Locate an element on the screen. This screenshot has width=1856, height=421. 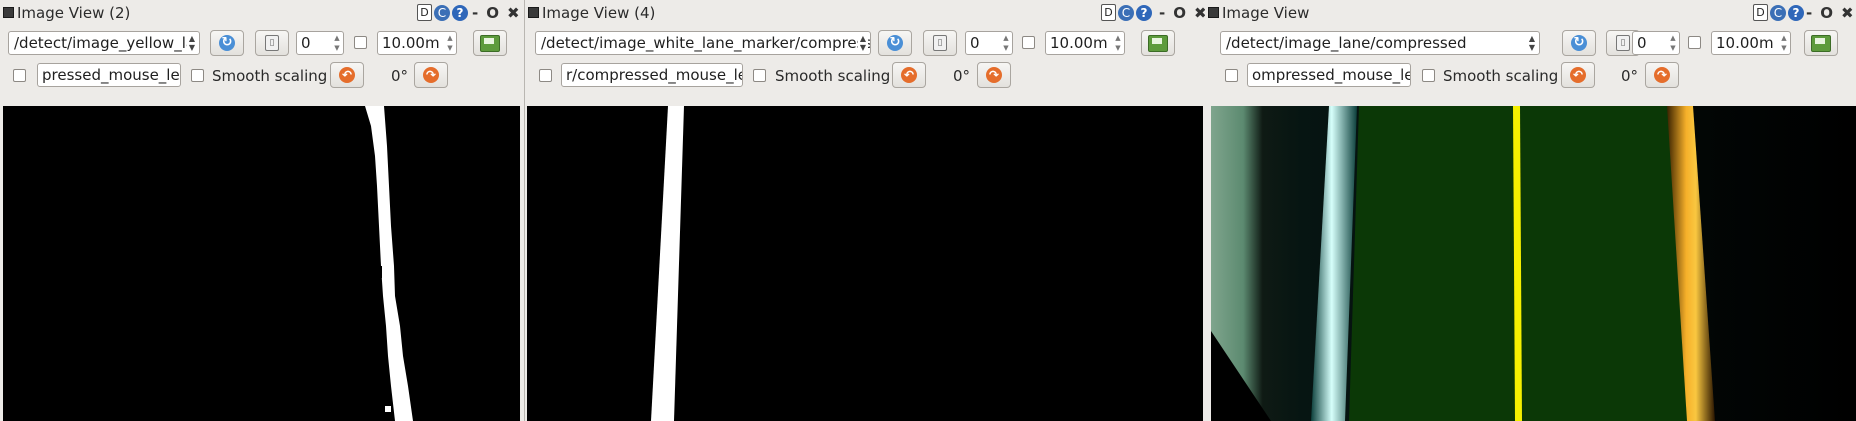
green-lane-area is located at coordinates (1524, 263).